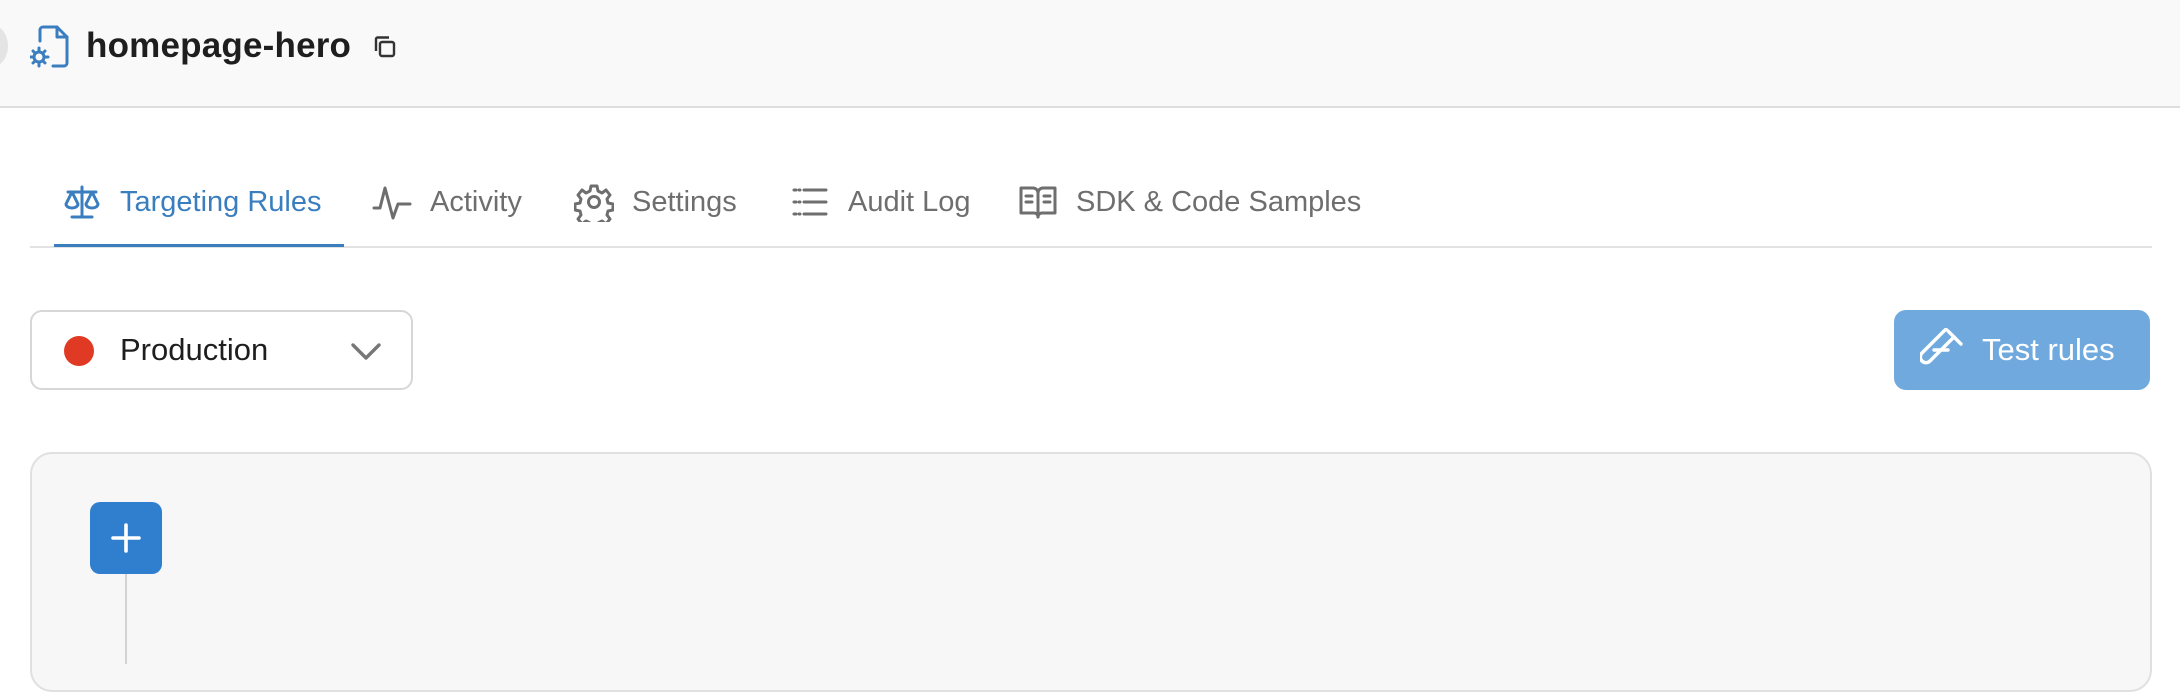 The width and height of the screenshot is (2180, 692). I want to click on file-settings-icon, so click(49, 46).